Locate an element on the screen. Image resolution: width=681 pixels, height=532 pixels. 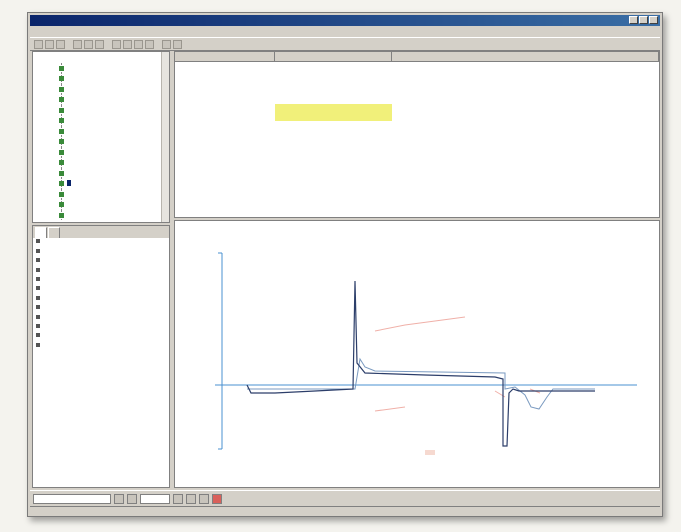
next-icon is located at coordinates (178, 498).